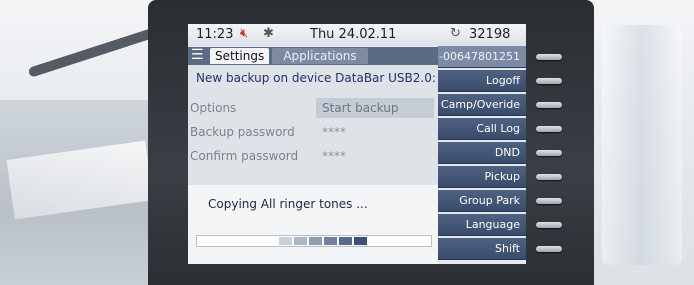 This screenshot has width=694, height=285. What do you see at coordinates (482, 129) in the screenshot?
I see `function-key: Call Log` at bounding box center [482, 129].